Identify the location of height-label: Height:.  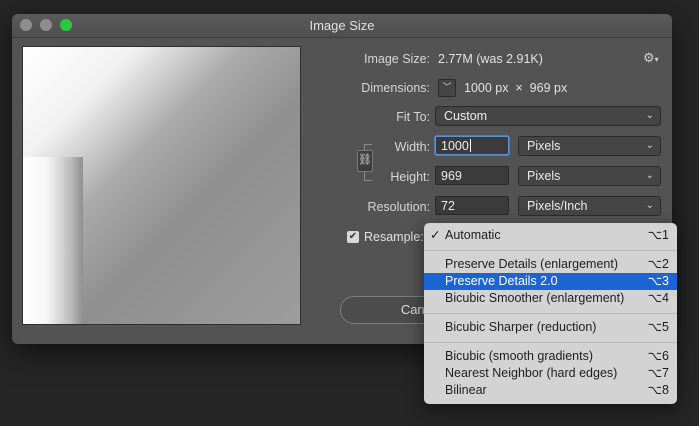
(410, 177).